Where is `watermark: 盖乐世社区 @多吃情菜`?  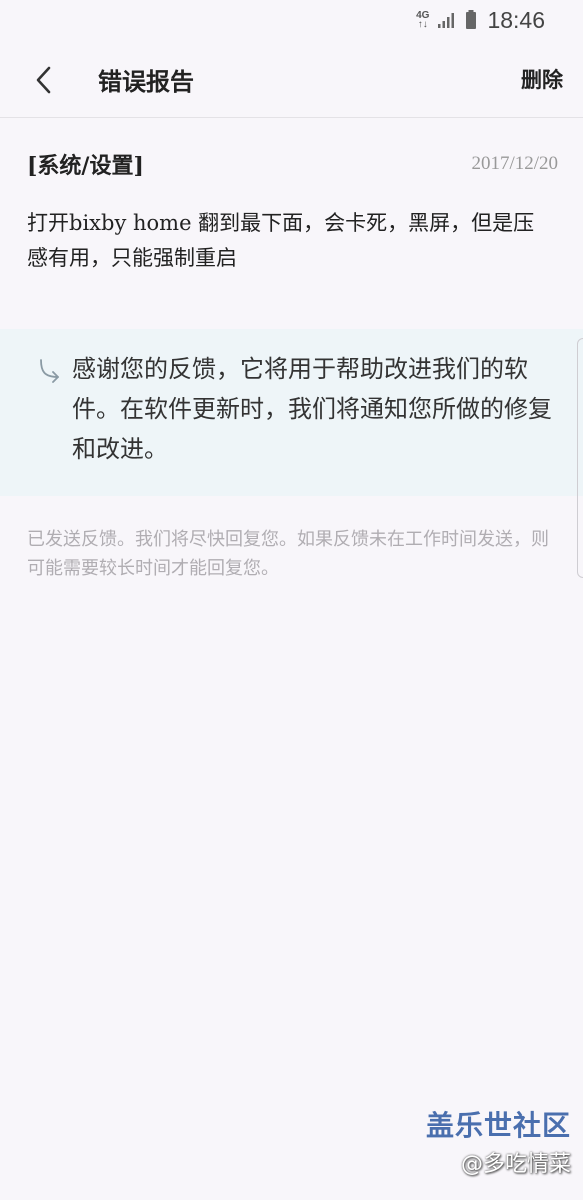
watermark: 盖乐世社区 @多吃情菜 is located at coordinates (498, 1141).